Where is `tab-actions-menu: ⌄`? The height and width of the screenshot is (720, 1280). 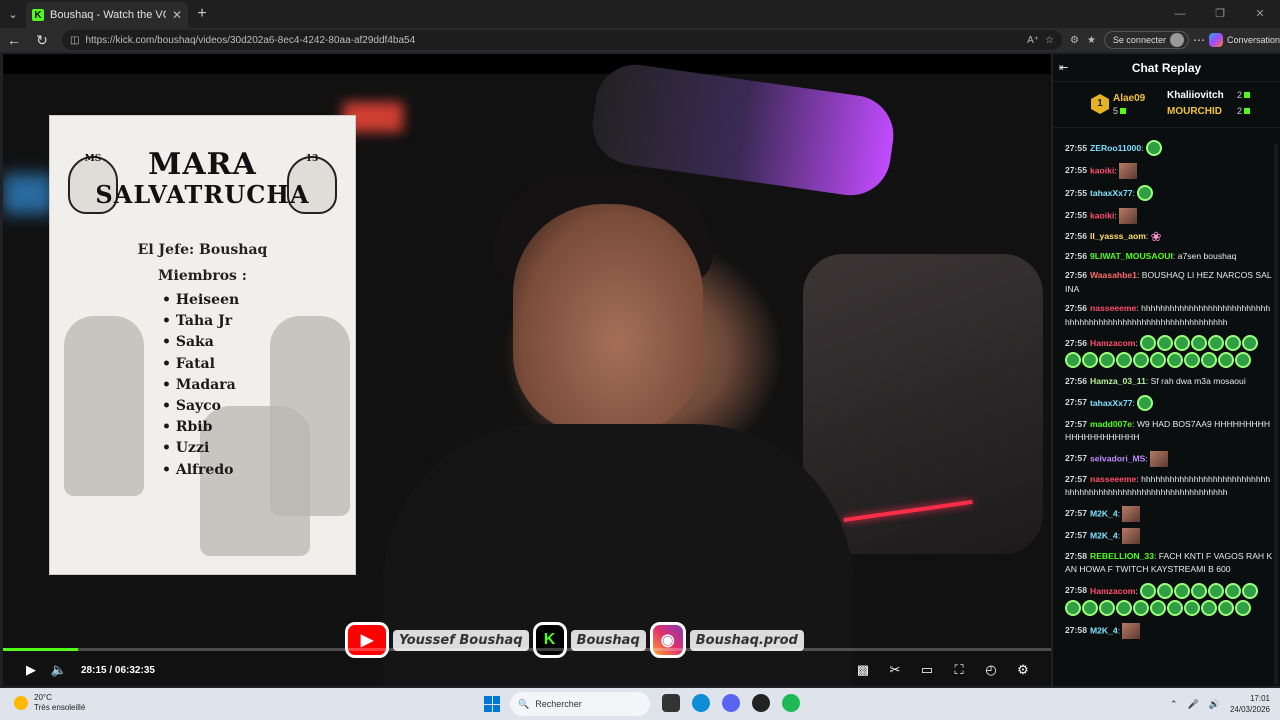
tab-actions-menu: ⌄ is located at coordinates (13, 14).